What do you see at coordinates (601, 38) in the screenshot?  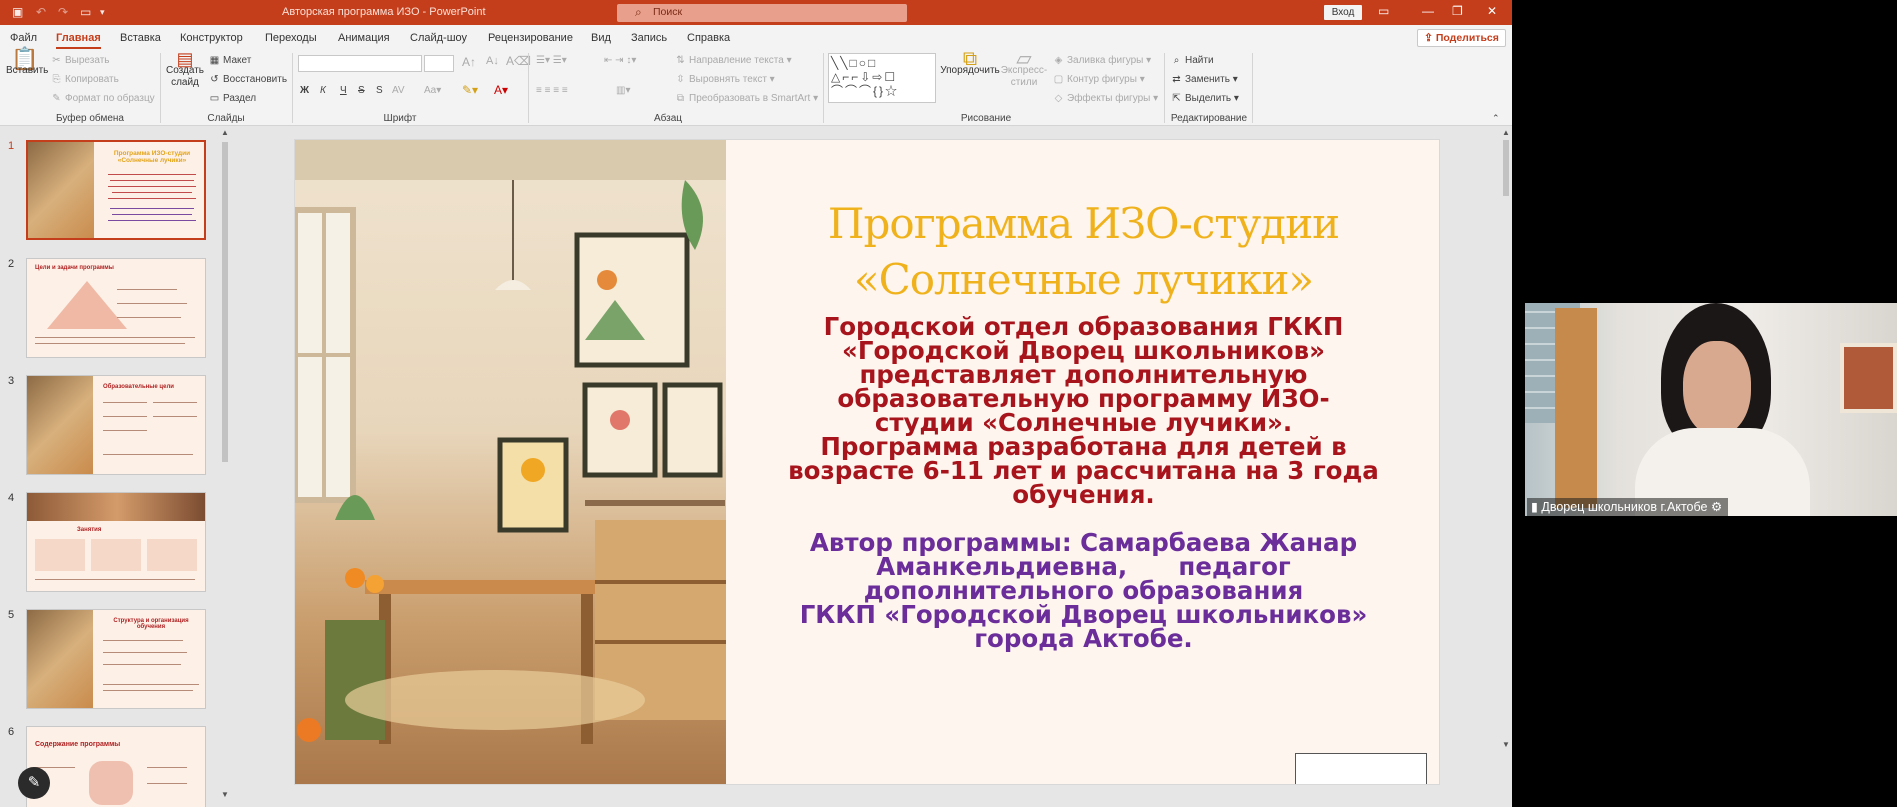 I see `tab-view: Вид` at bounding box center [601, 38].